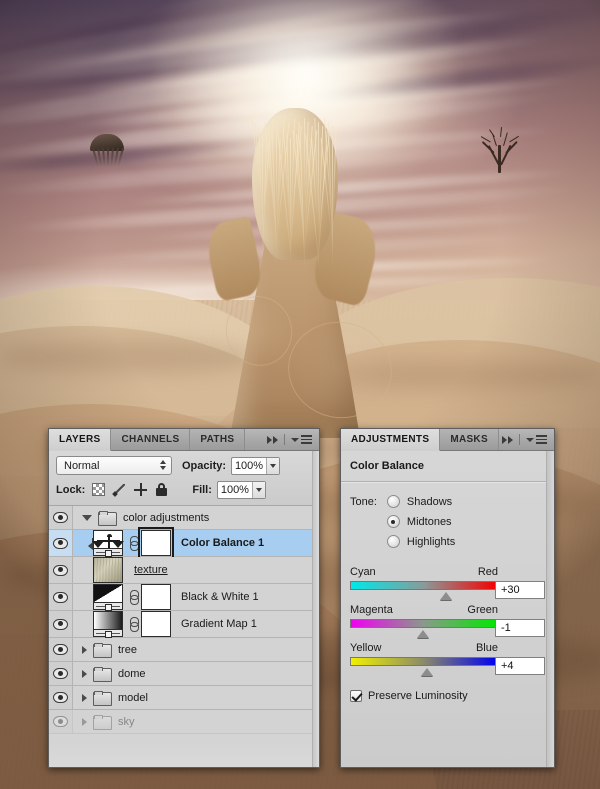 This screenshot has height=789, width=600. I want to click on lock-all-icon, so click(161, 489).